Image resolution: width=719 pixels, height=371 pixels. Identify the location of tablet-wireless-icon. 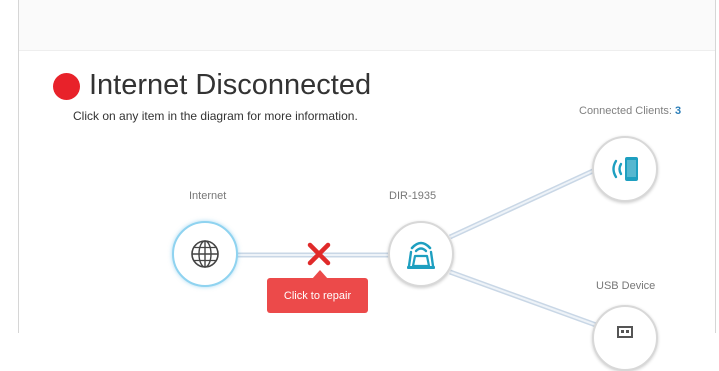
(625, 169).